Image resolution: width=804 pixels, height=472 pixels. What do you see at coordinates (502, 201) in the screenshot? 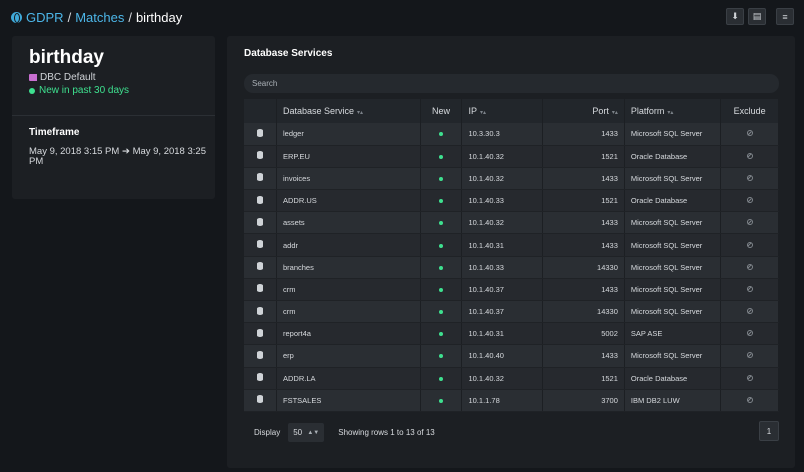
I see `ip-address: 10.1.40.33` at bounding box center [502, 201].